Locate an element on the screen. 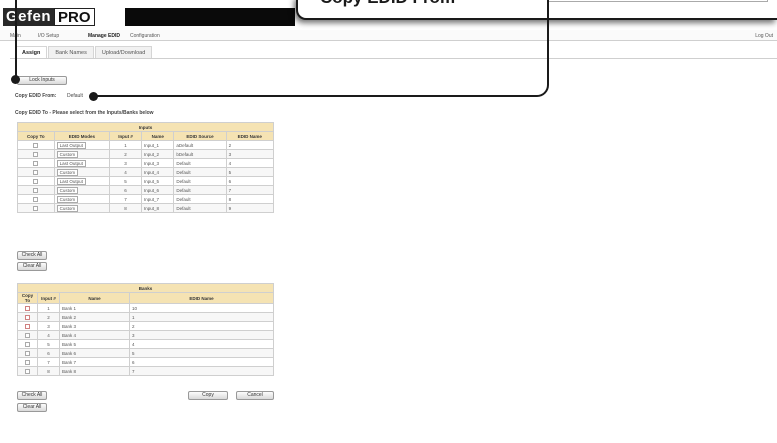  leader-dot-copy-from is located at coordinates (93, 96).